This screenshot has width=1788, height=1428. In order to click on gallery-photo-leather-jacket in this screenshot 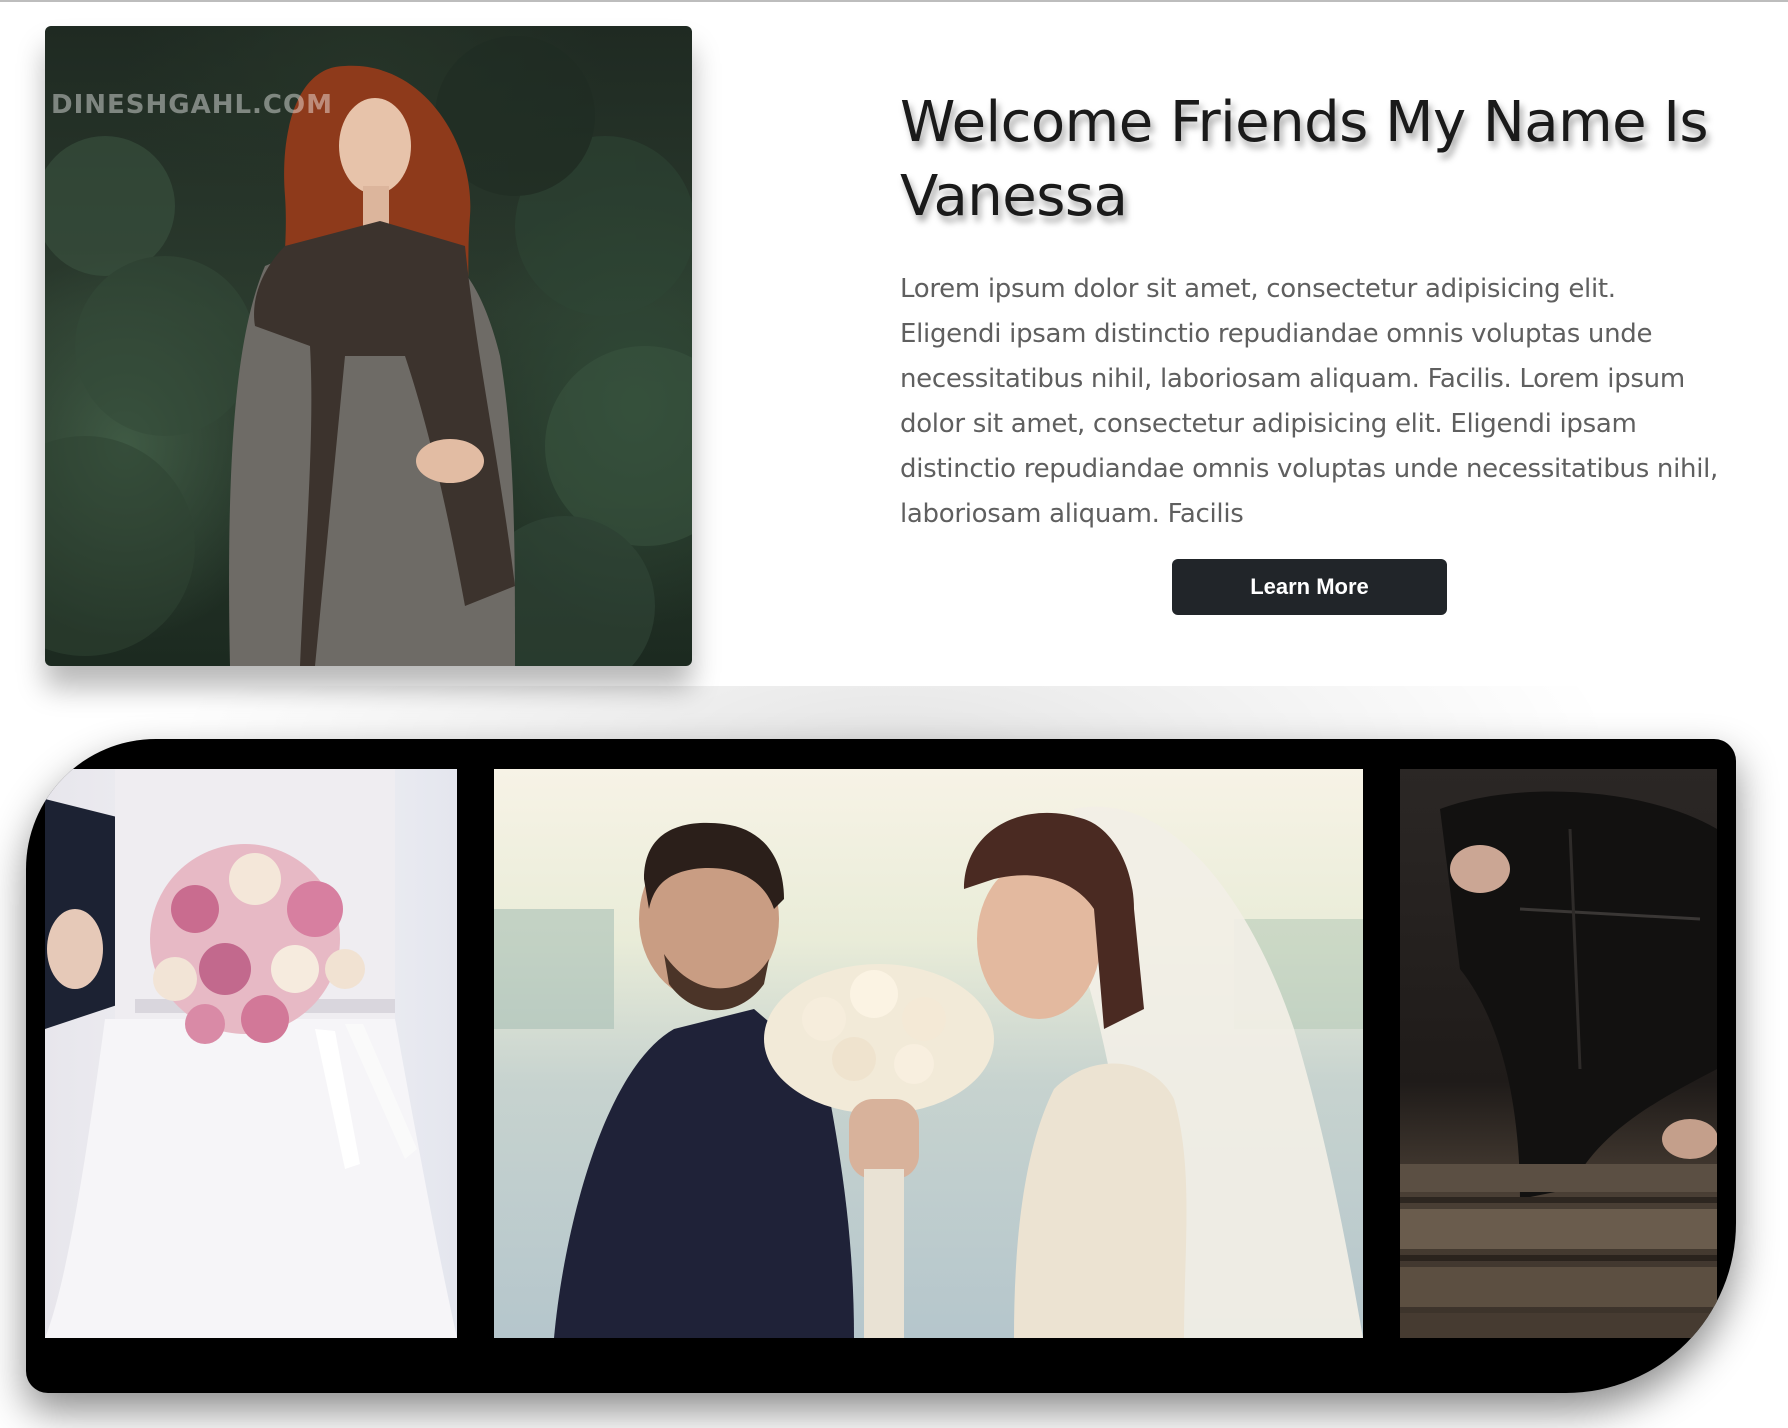, I will do `click(1558, 1053)`.